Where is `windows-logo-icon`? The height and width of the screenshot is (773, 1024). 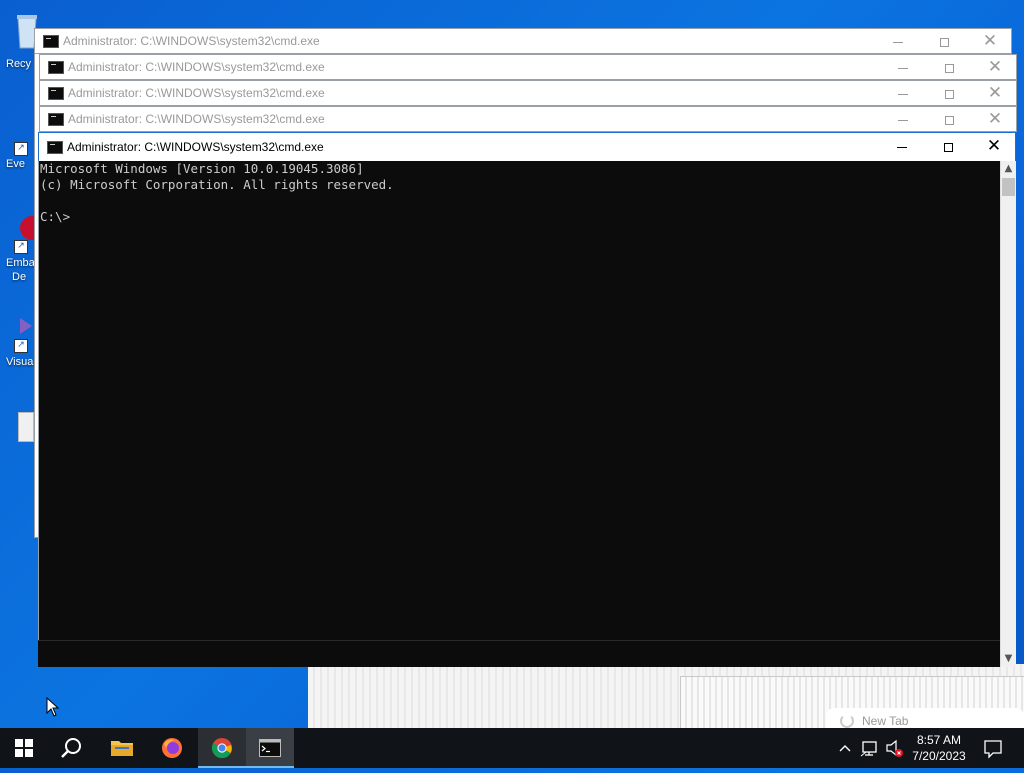 windows-logo-icon is located at coordinates (24, 748).